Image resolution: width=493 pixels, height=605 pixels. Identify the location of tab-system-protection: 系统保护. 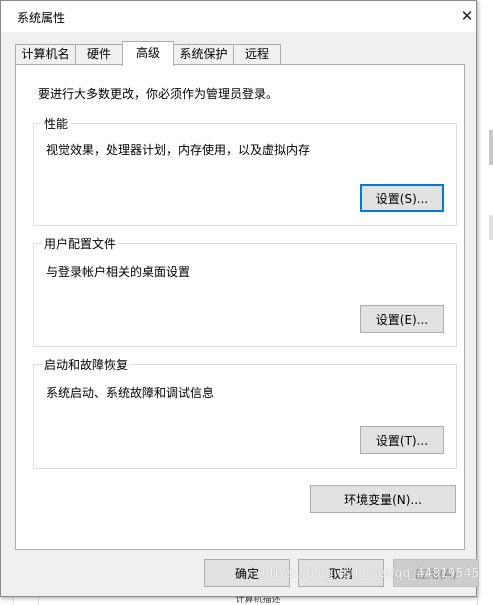
(203, 54).